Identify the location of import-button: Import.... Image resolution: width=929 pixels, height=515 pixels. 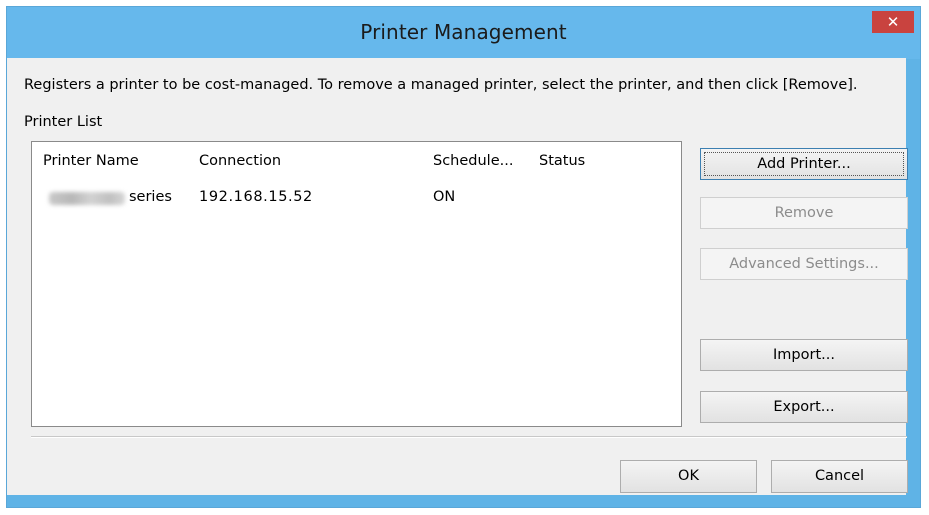
(804, 355).